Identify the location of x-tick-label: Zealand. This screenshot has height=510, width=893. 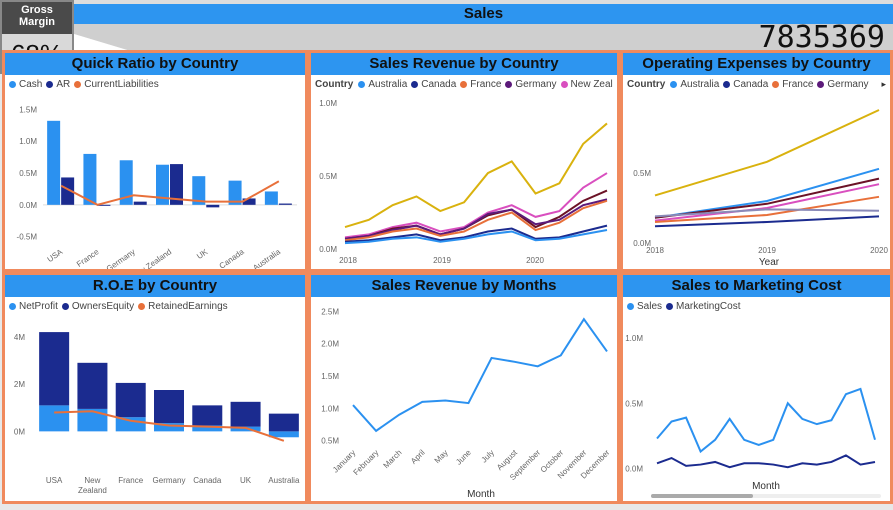
(92, 490).